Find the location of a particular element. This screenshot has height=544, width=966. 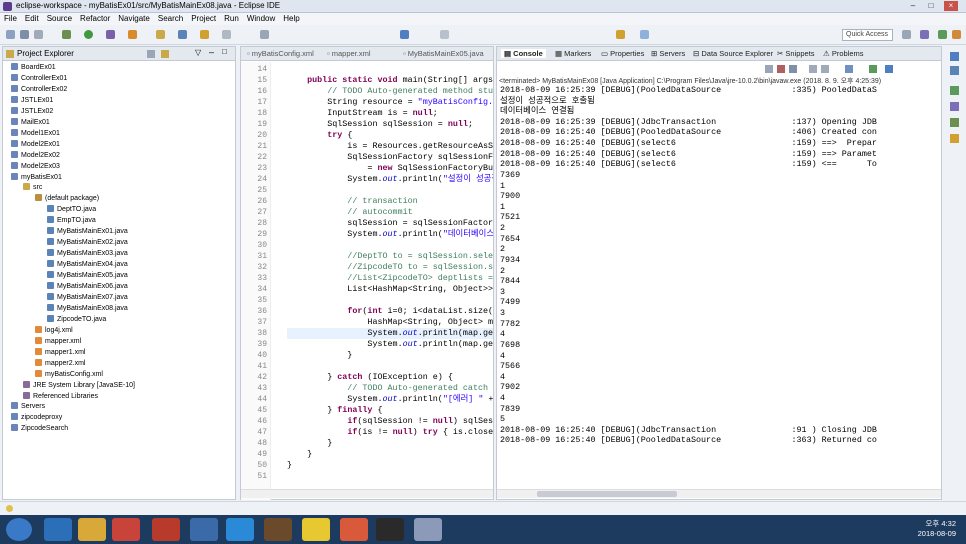

clear-console-icon is located at coordinates (793, 69).